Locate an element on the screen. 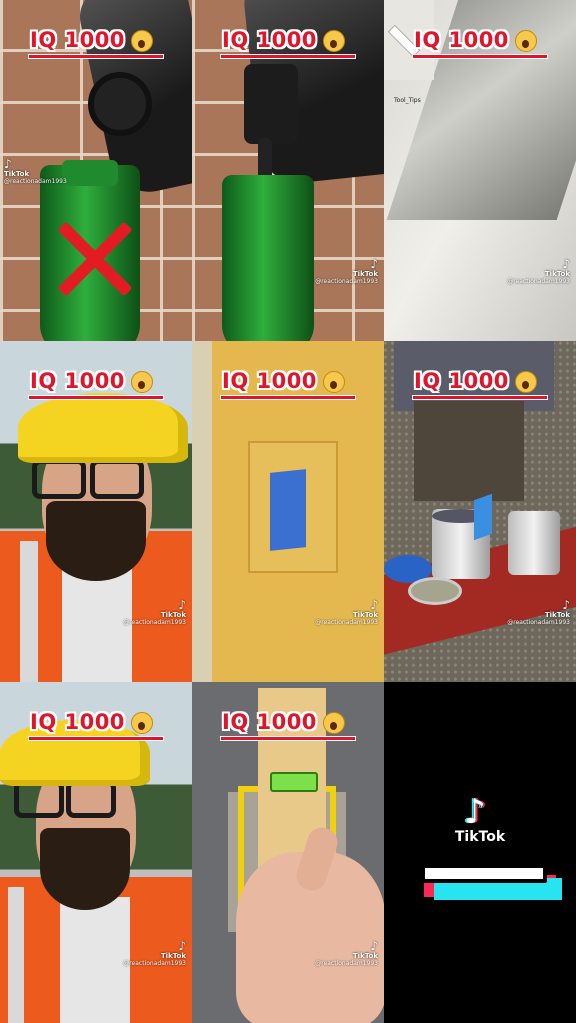 The width and height of the screenshot is (576, 1023). paint-can is located at coordinates (534, 543).